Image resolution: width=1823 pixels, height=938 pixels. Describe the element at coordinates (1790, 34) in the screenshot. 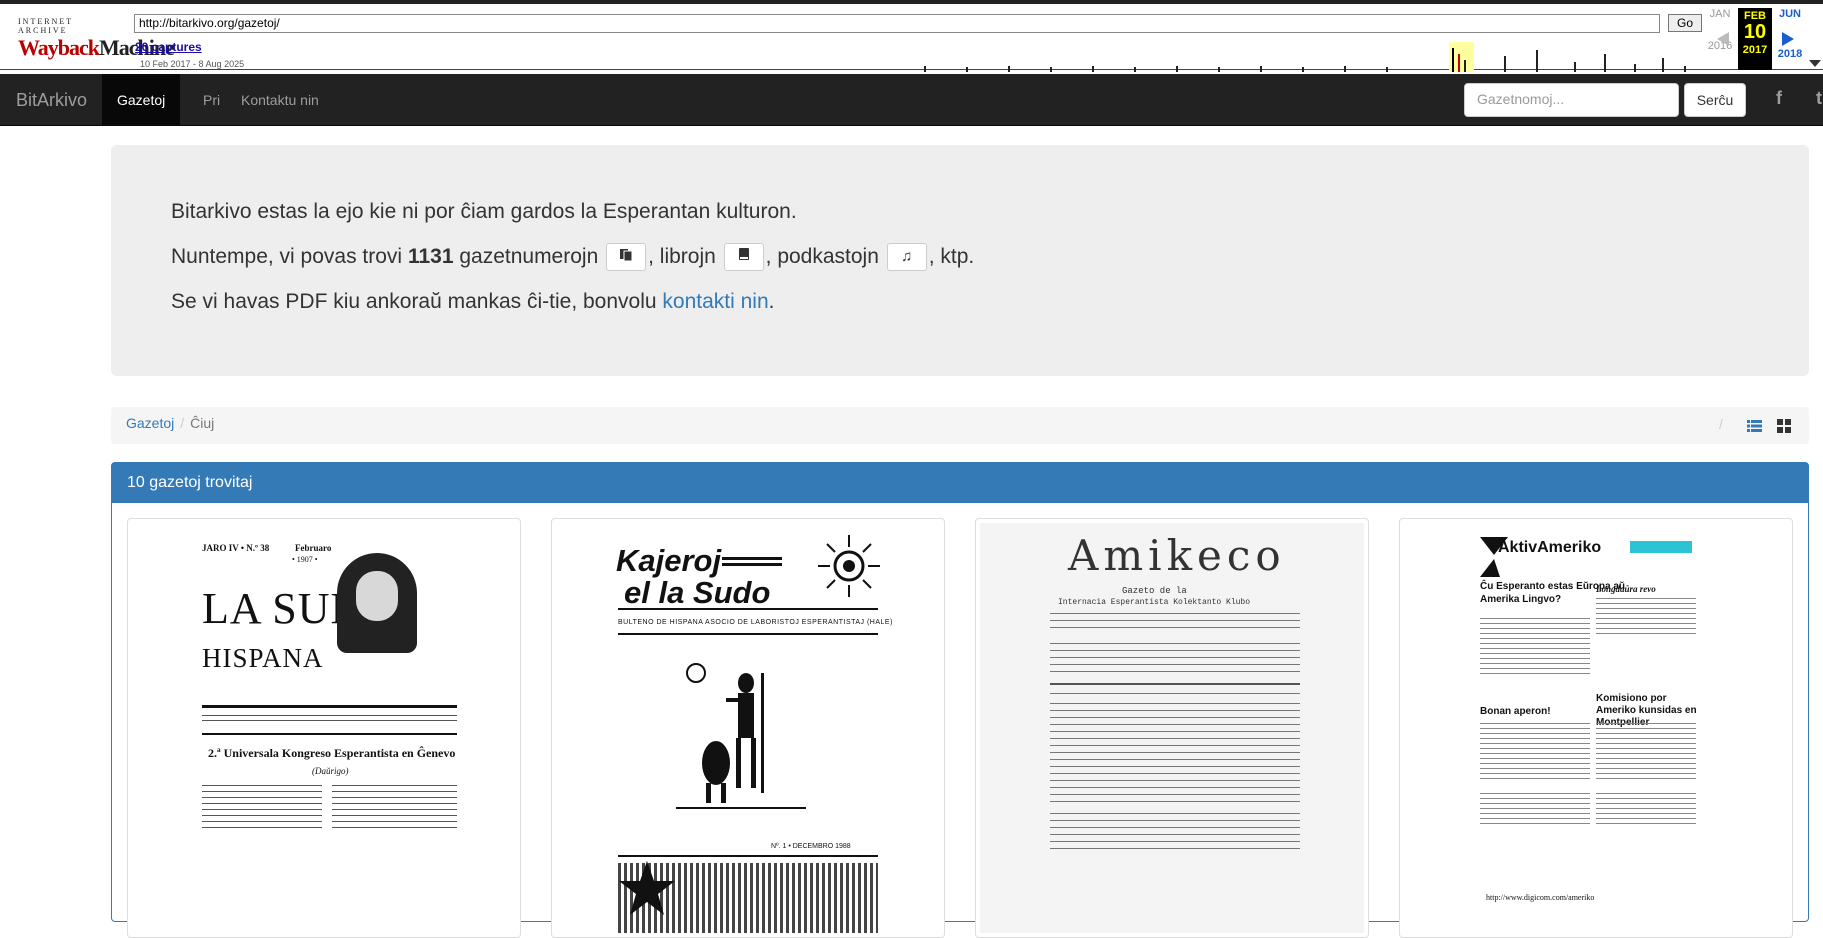

I see `next-capture-month: JUN 2018` at that location.